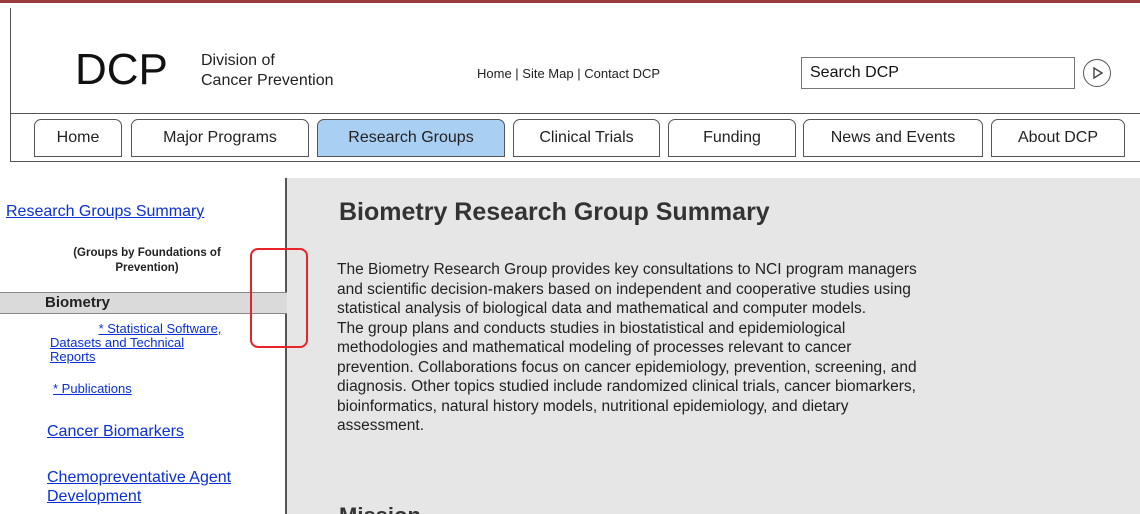 This screenshot has width=1140, height=514. I want to click on top-border, so click(570, 1).